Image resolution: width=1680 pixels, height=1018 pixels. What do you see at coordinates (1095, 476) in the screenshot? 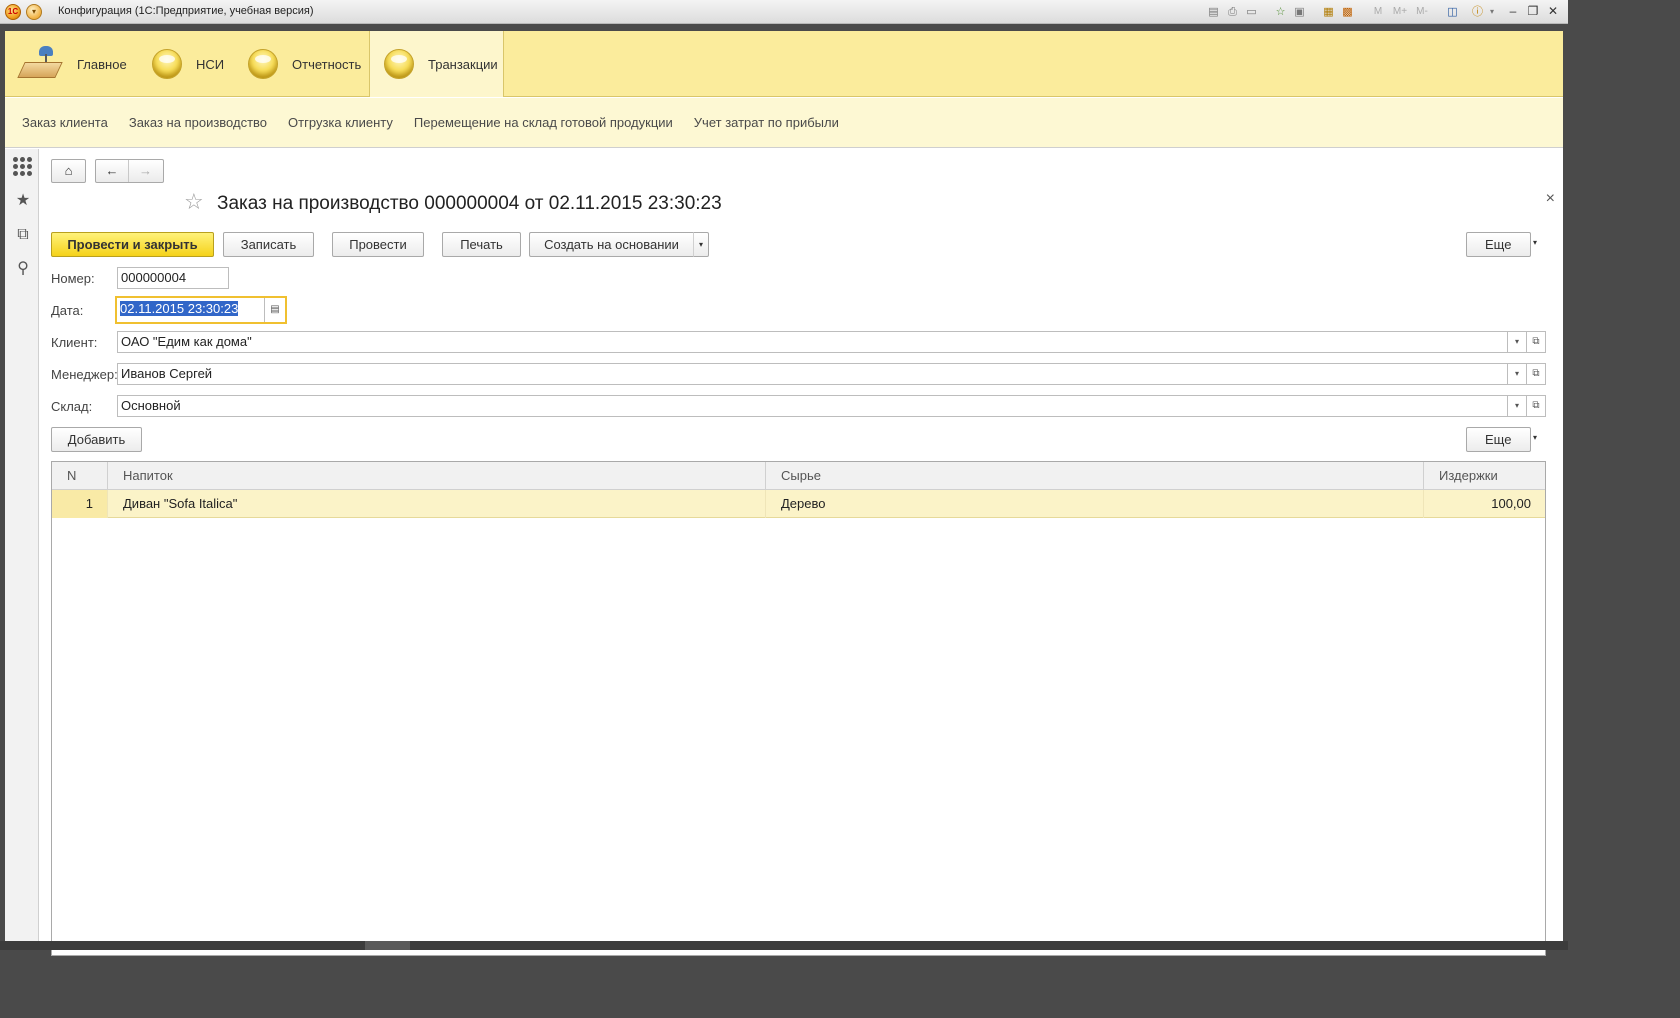
I see `column-header-material: Сырье` at bounding box center [1095, 476].